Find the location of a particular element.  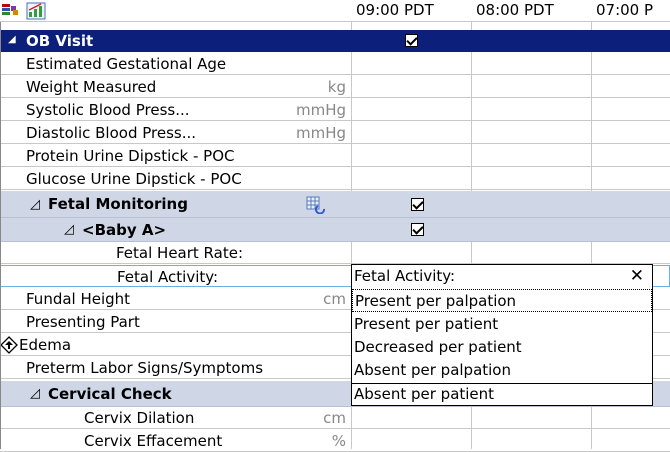

baby-a-checkbox is located at coordinates (417, 229).